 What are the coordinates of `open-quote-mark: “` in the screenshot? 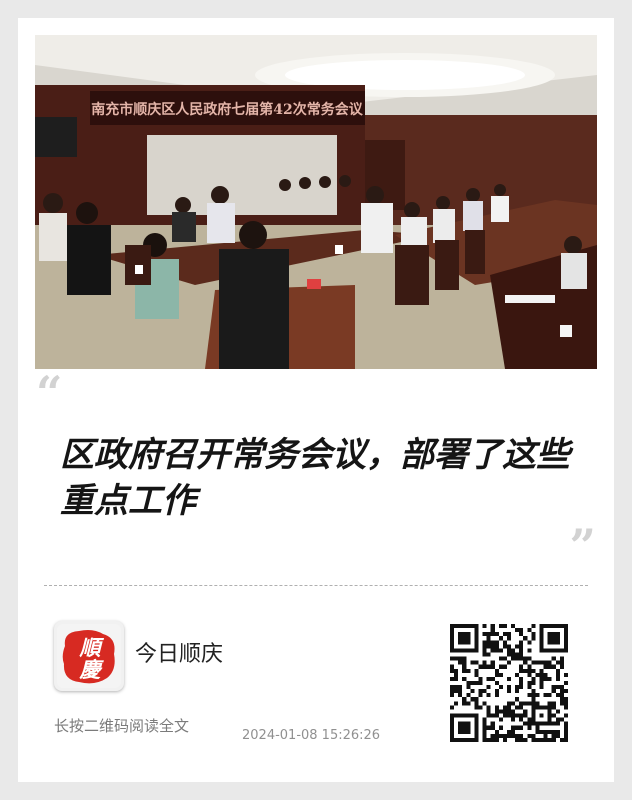 It's located at (49, 393).